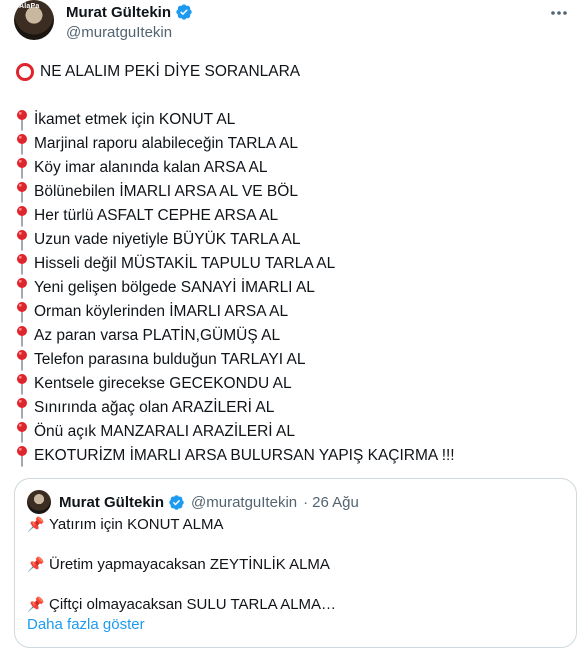 This screenshot has width=588, height=659. Describe the element at coordinates (161, 311) in the screenshot. I see `list-item-text: Orman köylerinden İMARLI ARSA AL` at that location.